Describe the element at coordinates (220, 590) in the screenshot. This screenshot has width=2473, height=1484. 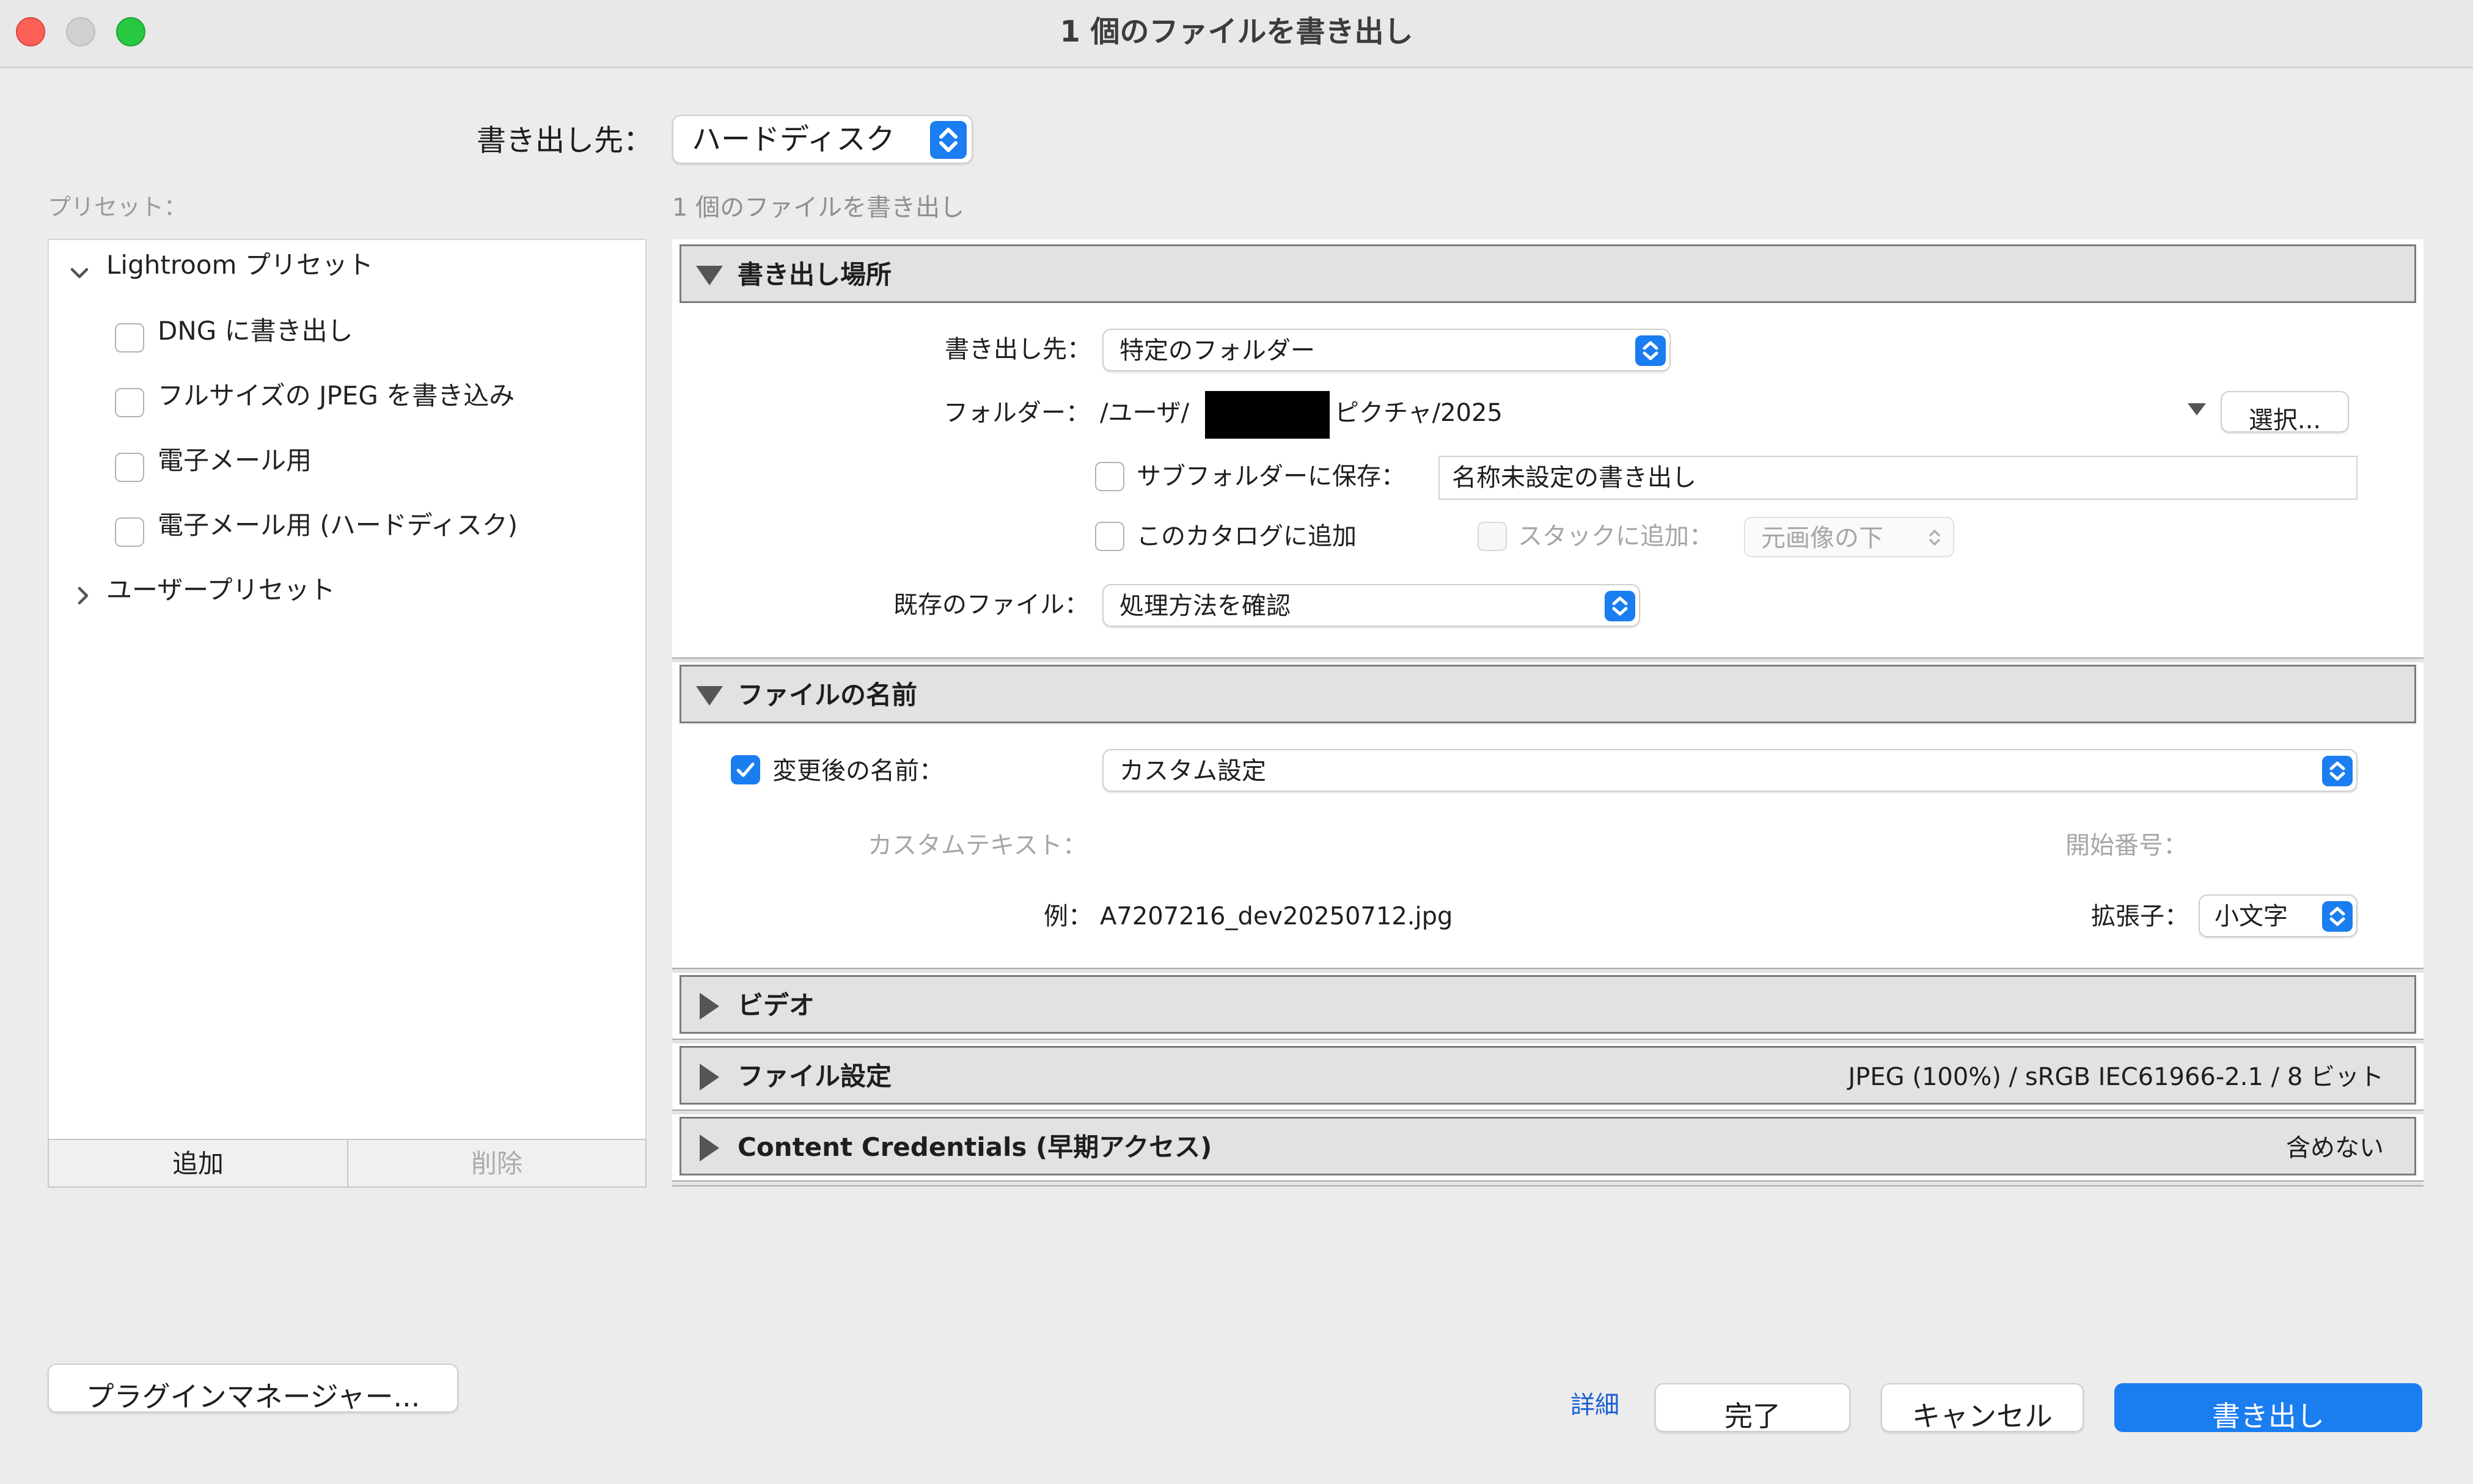
I see `preset-group-user: ユーザープリセット` at that location.